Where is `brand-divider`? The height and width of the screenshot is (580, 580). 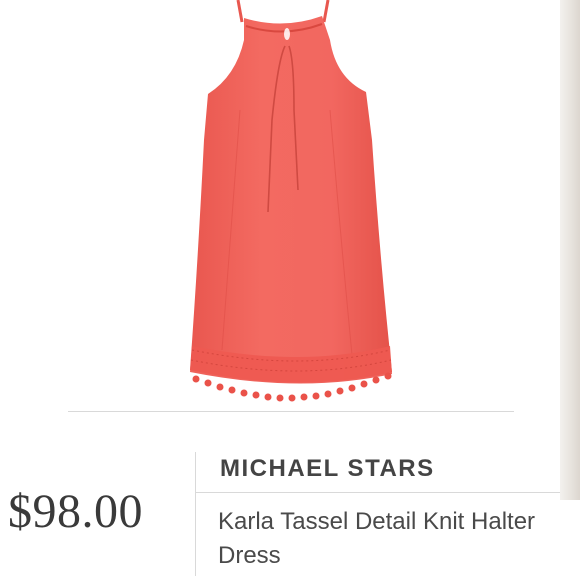
brand-divider is located at coordinates (378, 492).